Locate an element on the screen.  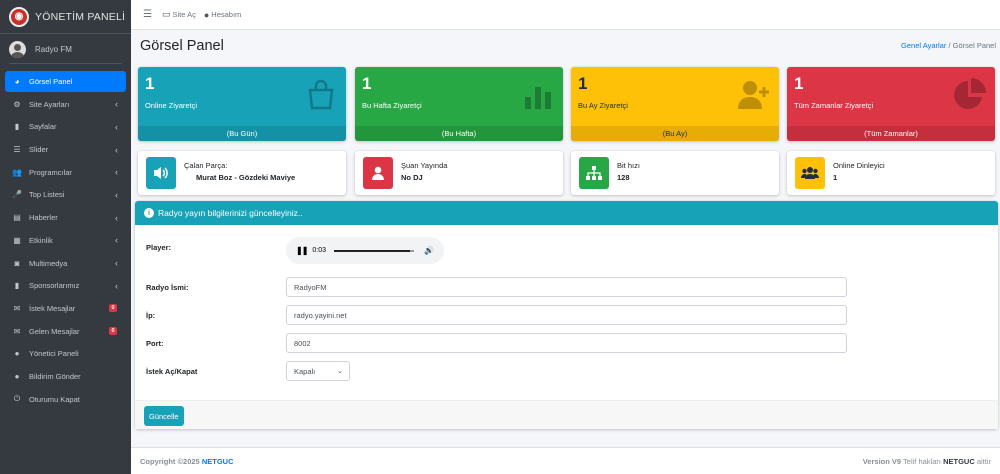
sidebar-item-label: Sponsorlarımız is located at coordinates (54, 286).